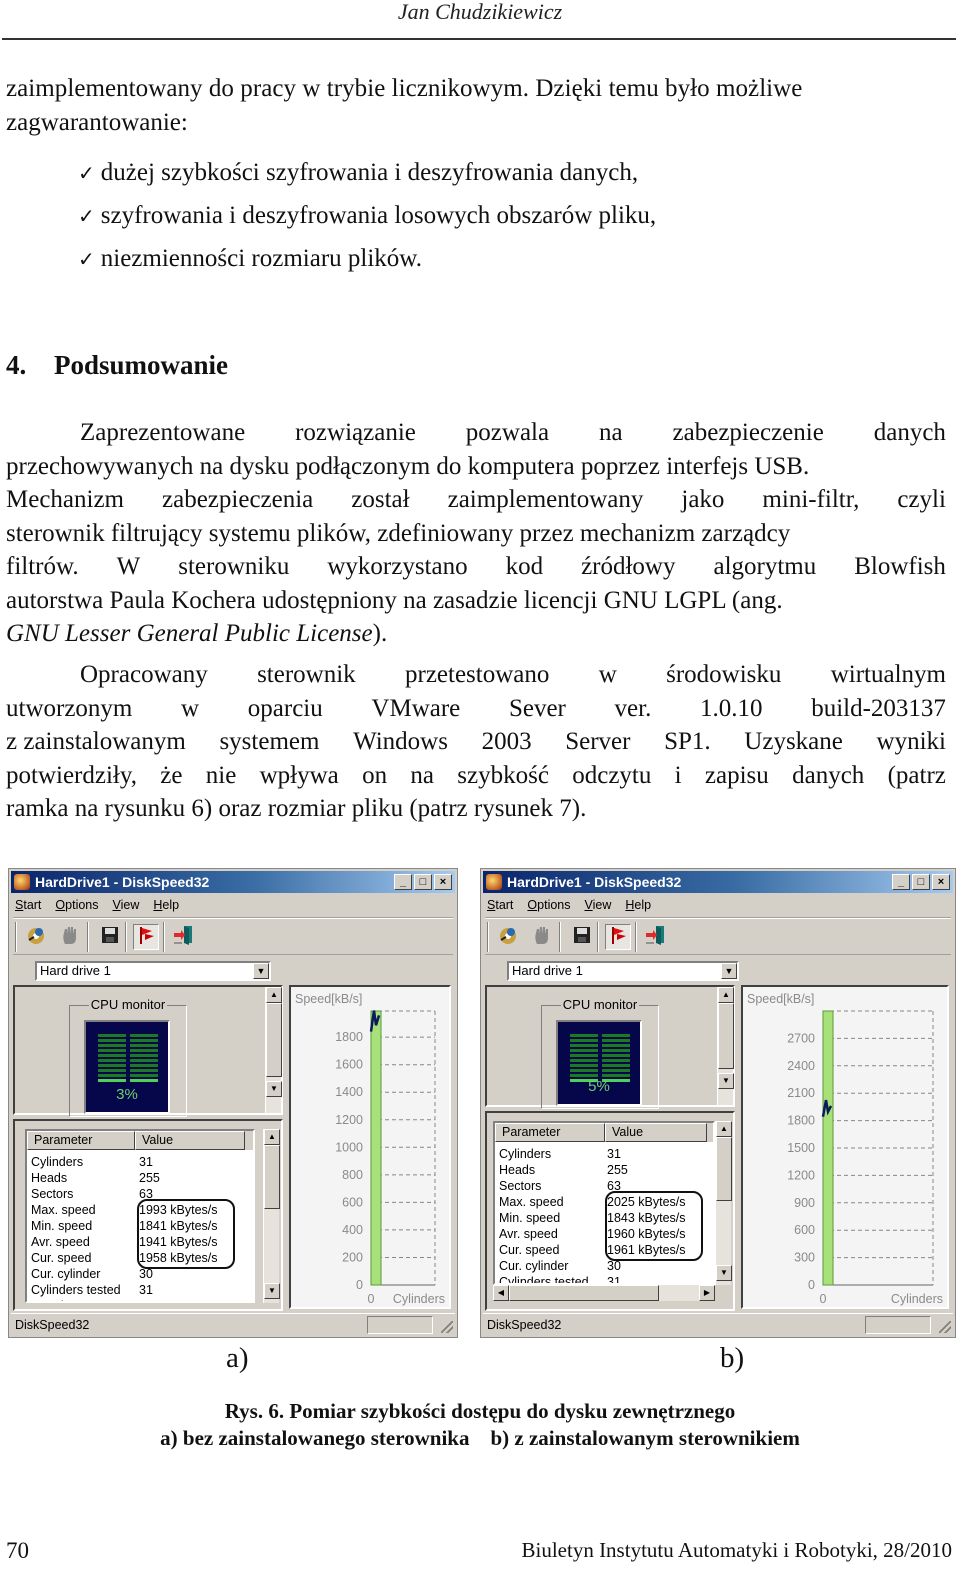 The image size is (960, 1583). What do you see at coordinates (127, 1094) in the screenshot?
I see `cpu-percent: 3%` at bounding box center [127, 1094].